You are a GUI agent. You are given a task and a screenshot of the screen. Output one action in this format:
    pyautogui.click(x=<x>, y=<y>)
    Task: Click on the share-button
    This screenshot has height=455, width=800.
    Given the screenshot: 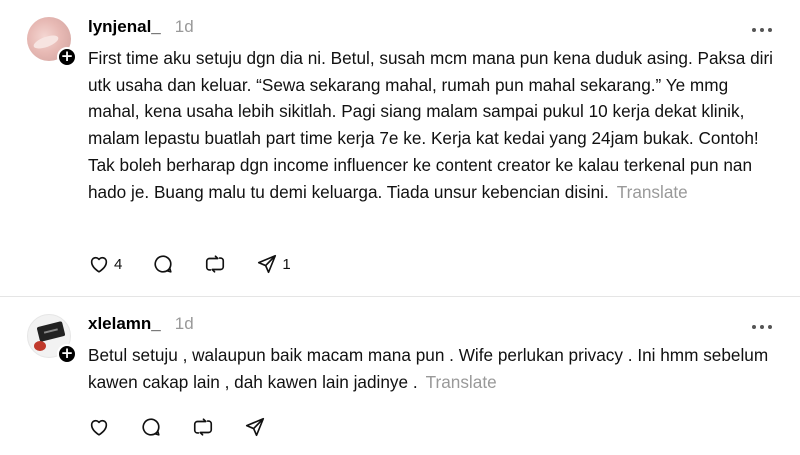 What is the action you would take?
    pyautogui.click(x=255, y=427)
    